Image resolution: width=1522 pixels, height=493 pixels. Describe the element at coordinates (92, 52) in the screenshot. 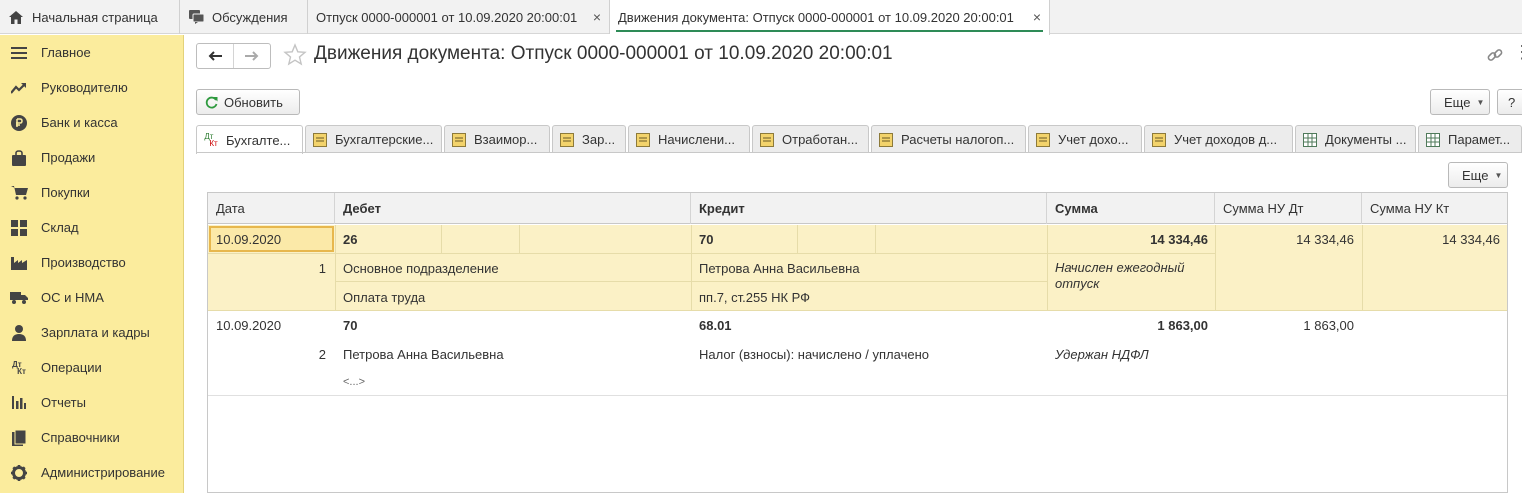

I see `sidebar-item-main: Главное` at that location.